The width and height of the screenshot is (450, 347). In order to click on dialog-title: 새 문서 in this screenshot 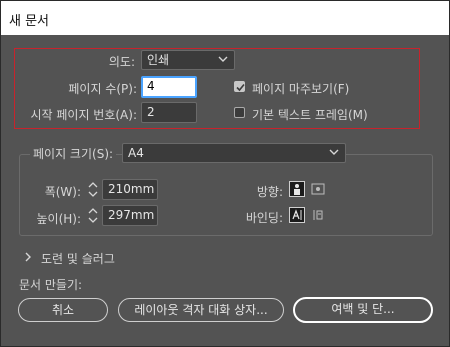, I will do `click(29, 21)`.